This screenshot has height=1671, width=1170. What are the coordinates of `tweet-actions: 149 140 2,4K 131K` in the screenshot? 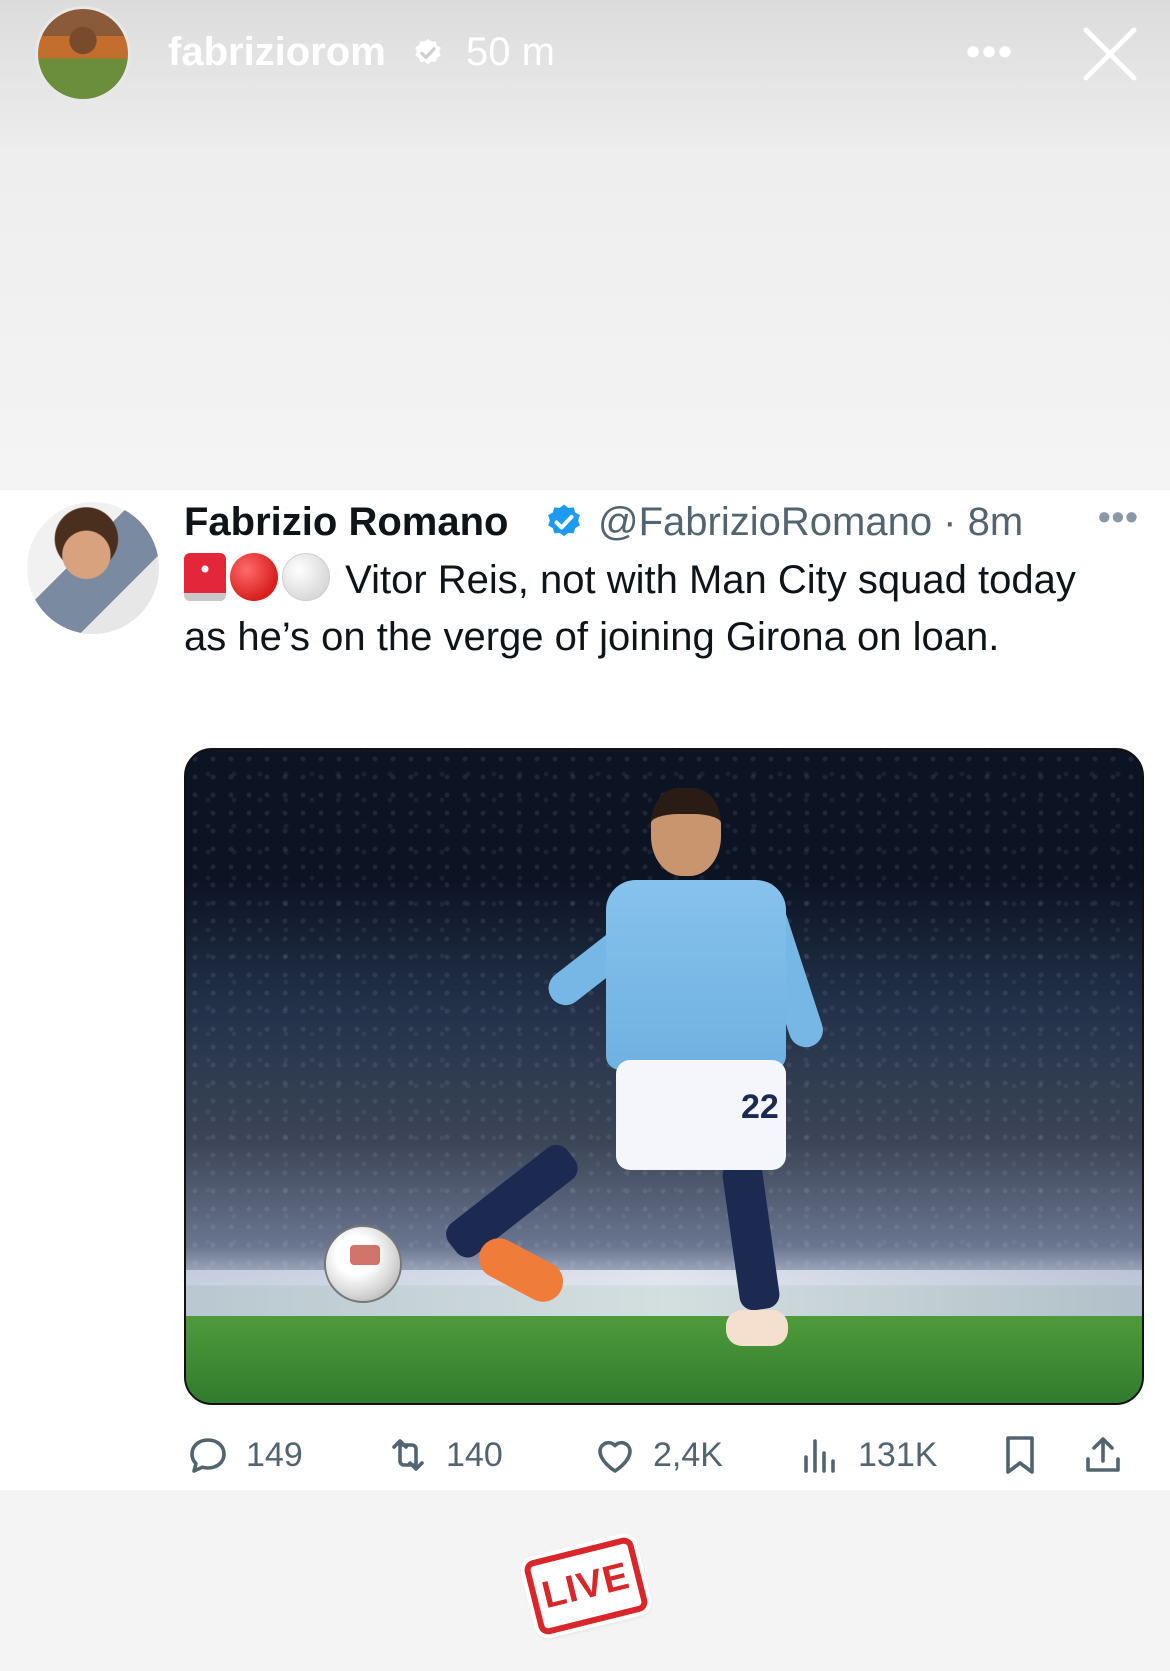 It's located at (664, 1455).